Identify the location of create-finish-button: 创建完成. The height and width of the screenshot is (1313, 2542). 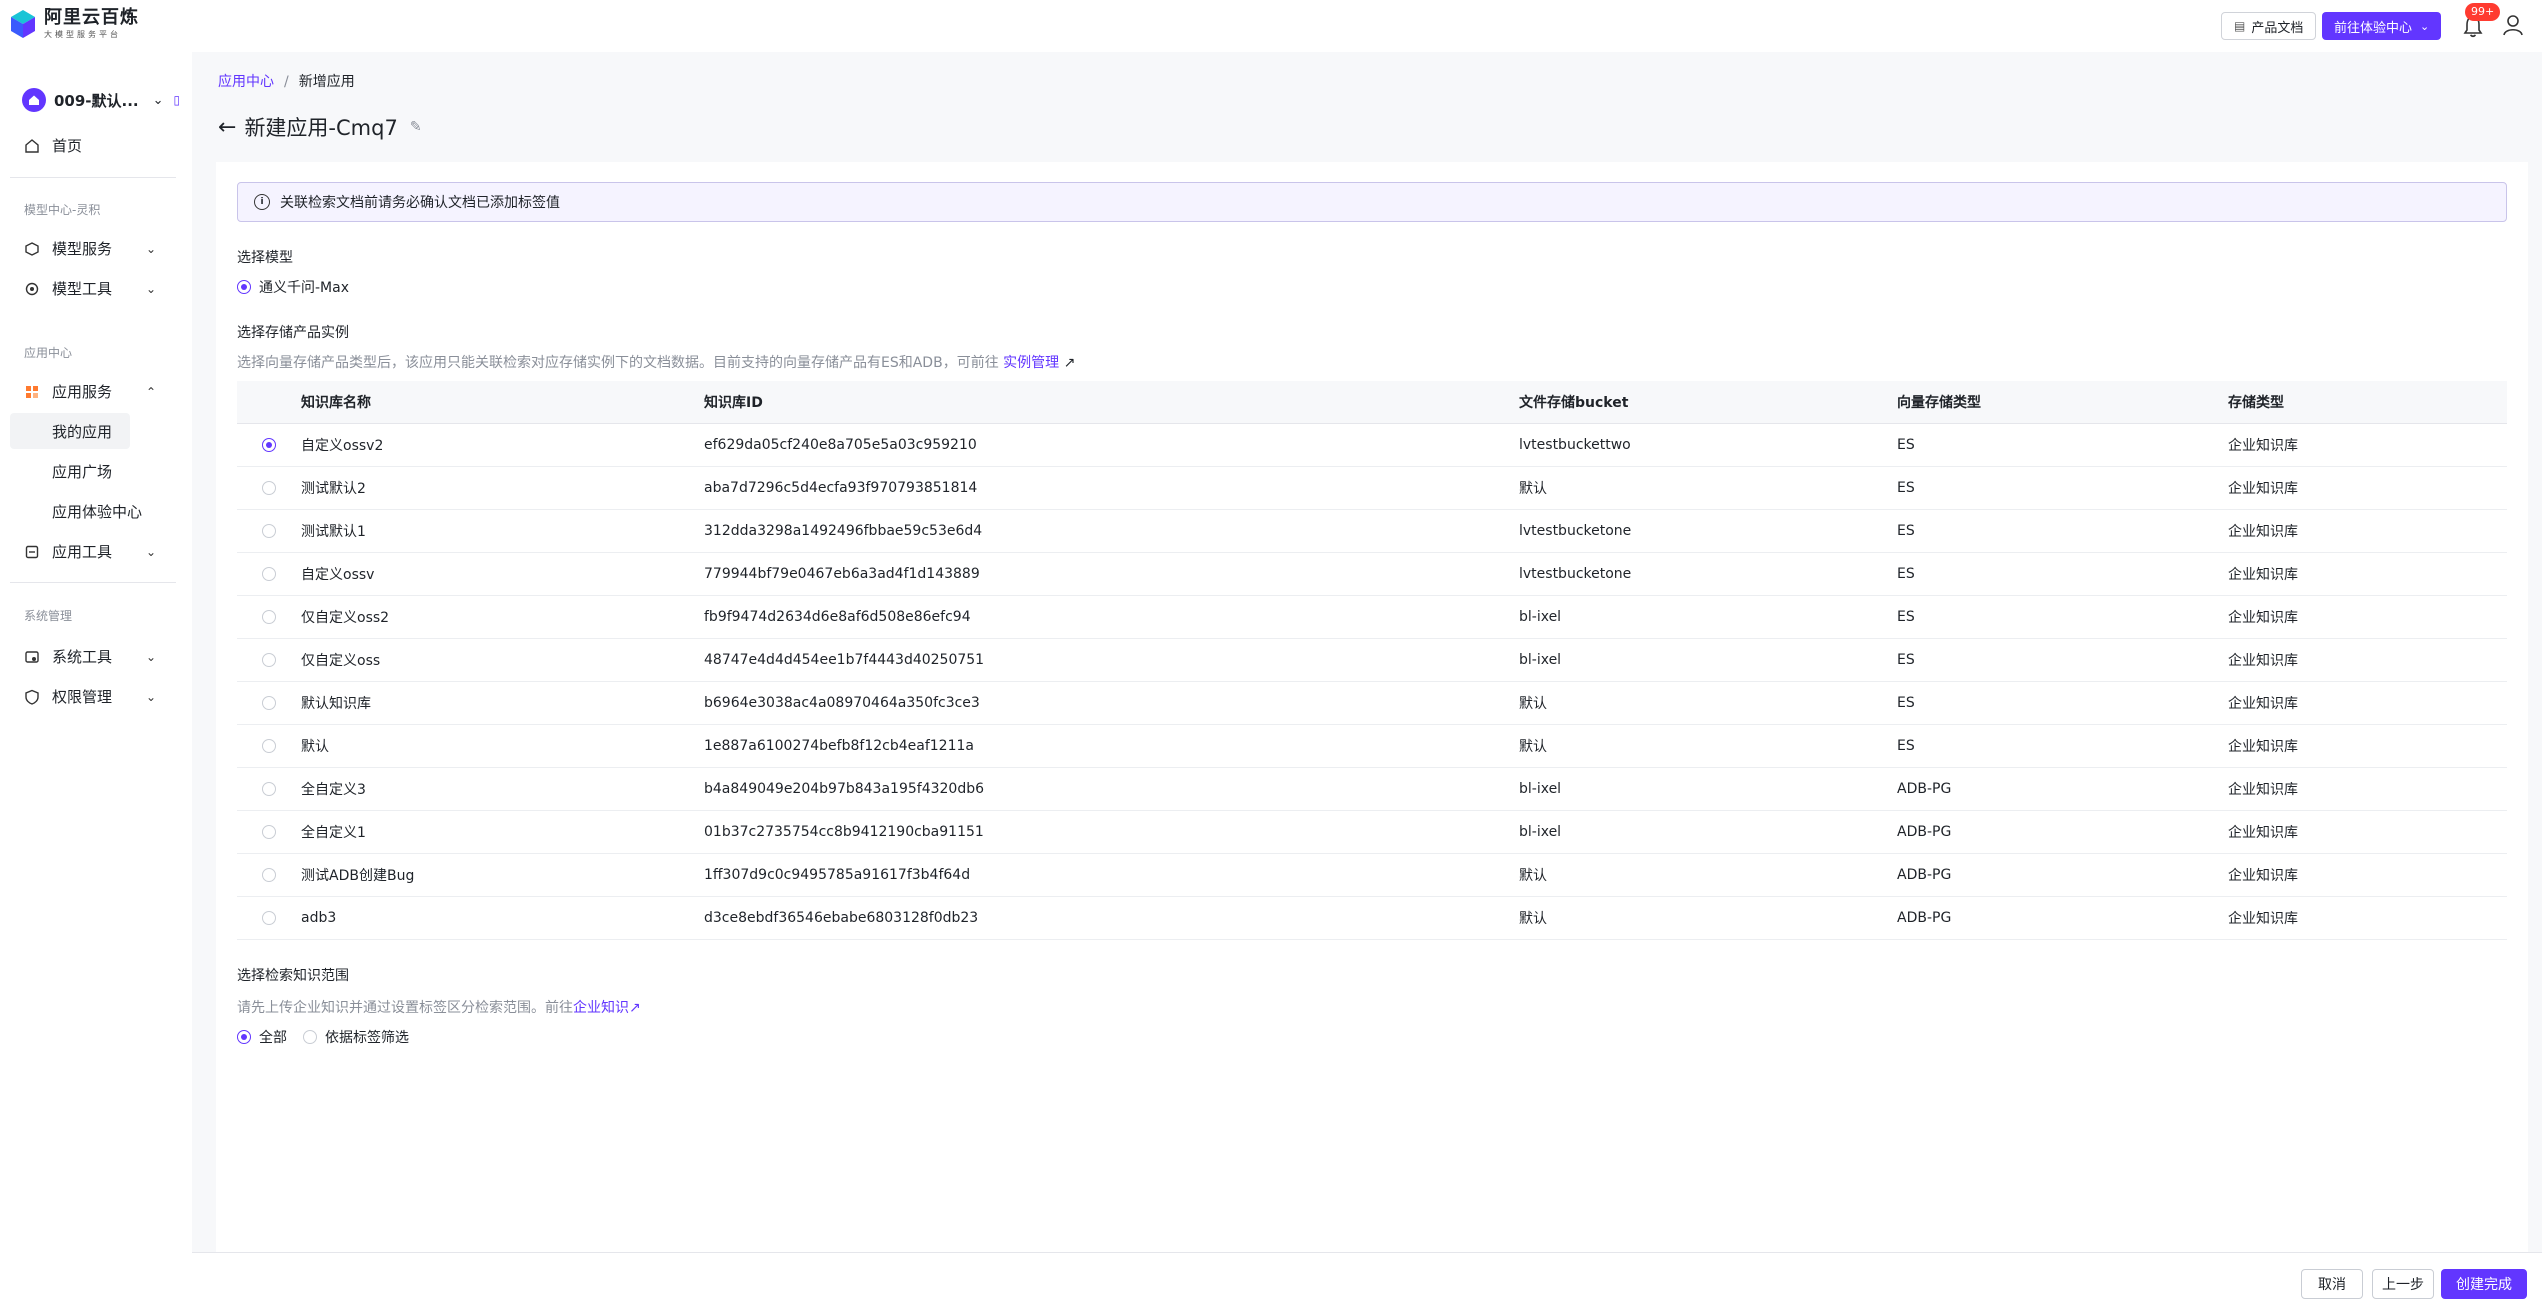
(2484, 1284).